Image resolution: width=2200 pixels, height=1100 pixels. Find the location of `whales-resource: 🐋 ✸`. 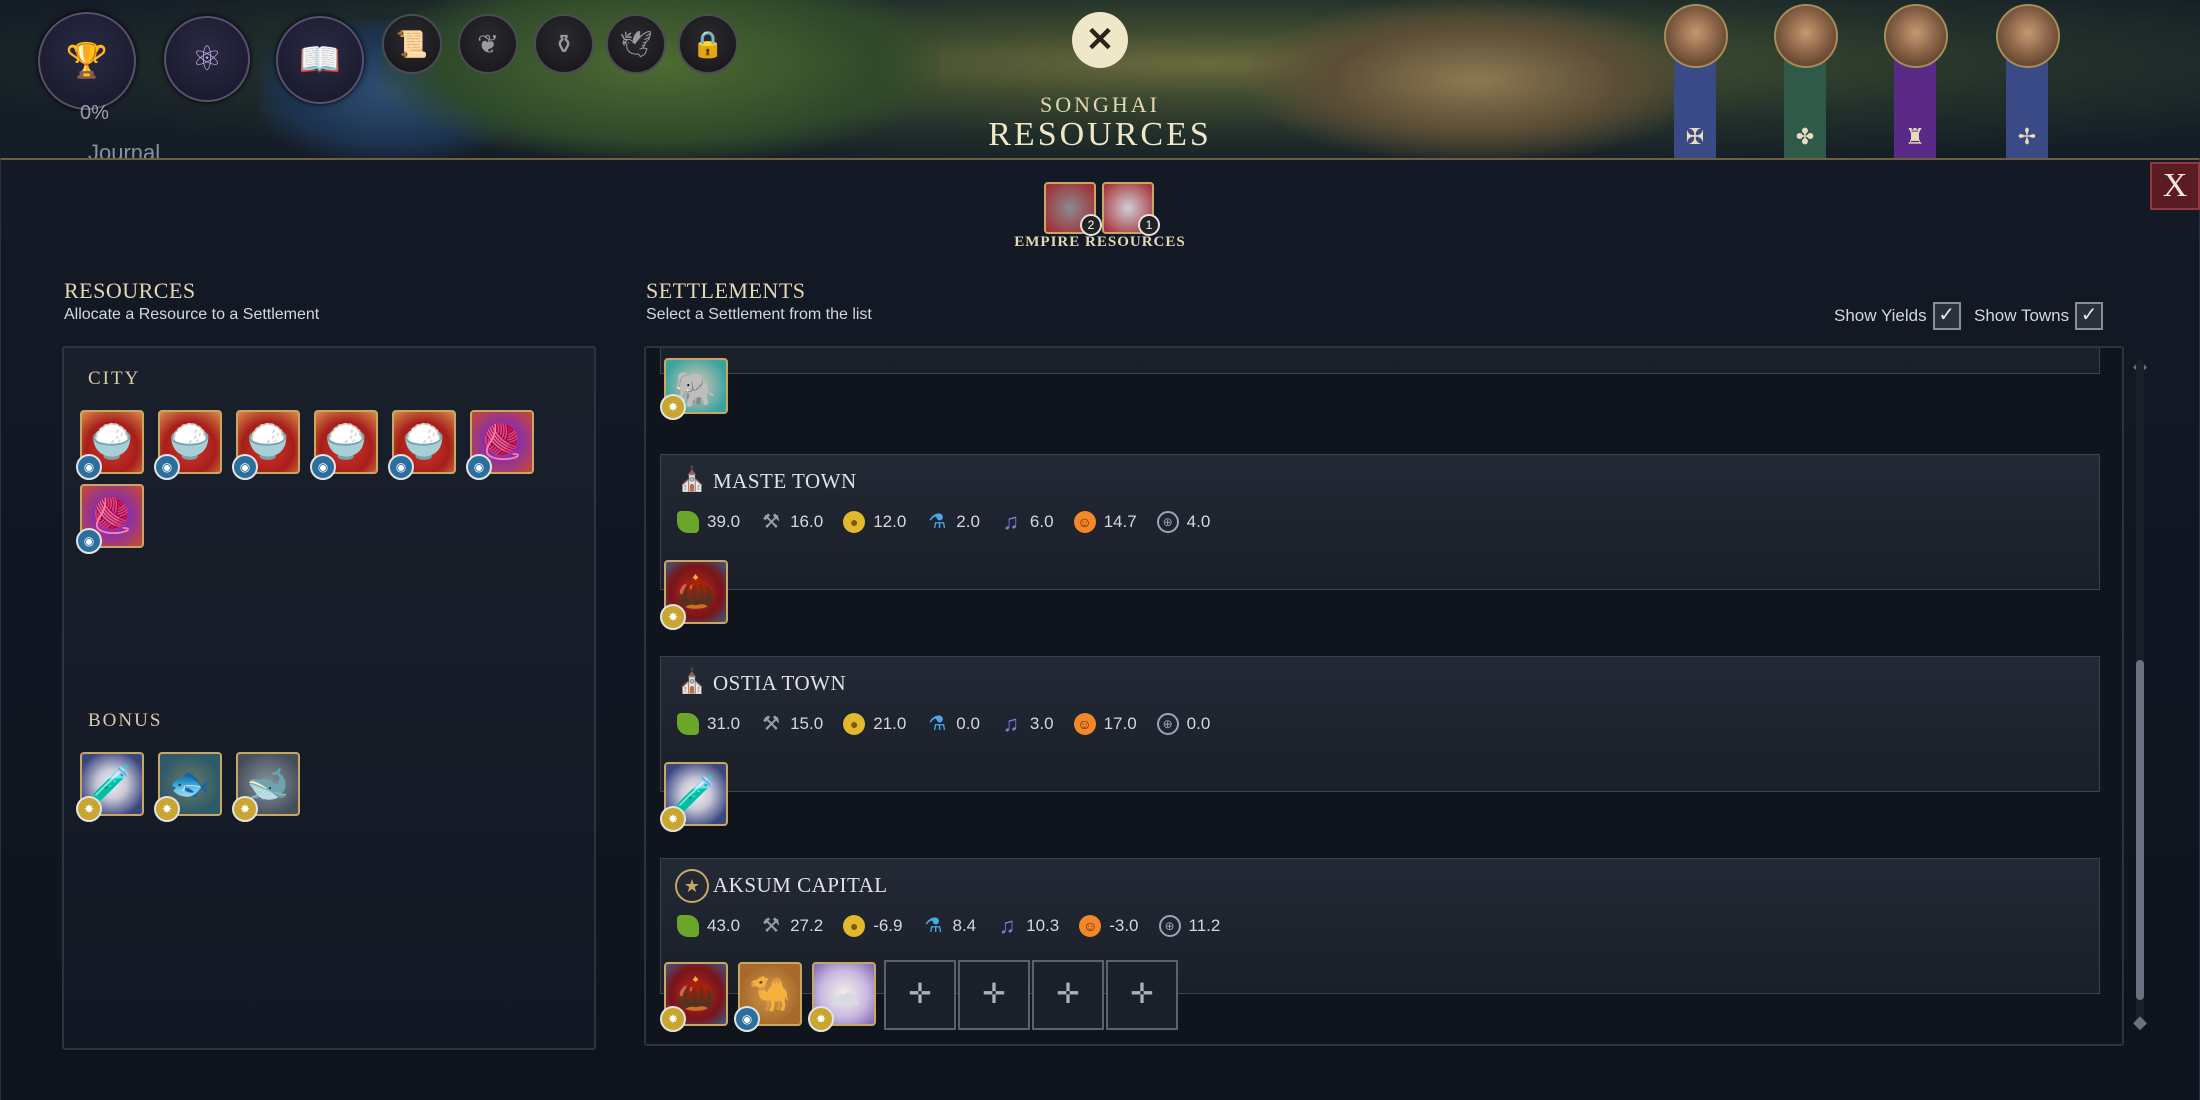

whales-resource: 🐋 ✸ is located at coordinates (266, 787).